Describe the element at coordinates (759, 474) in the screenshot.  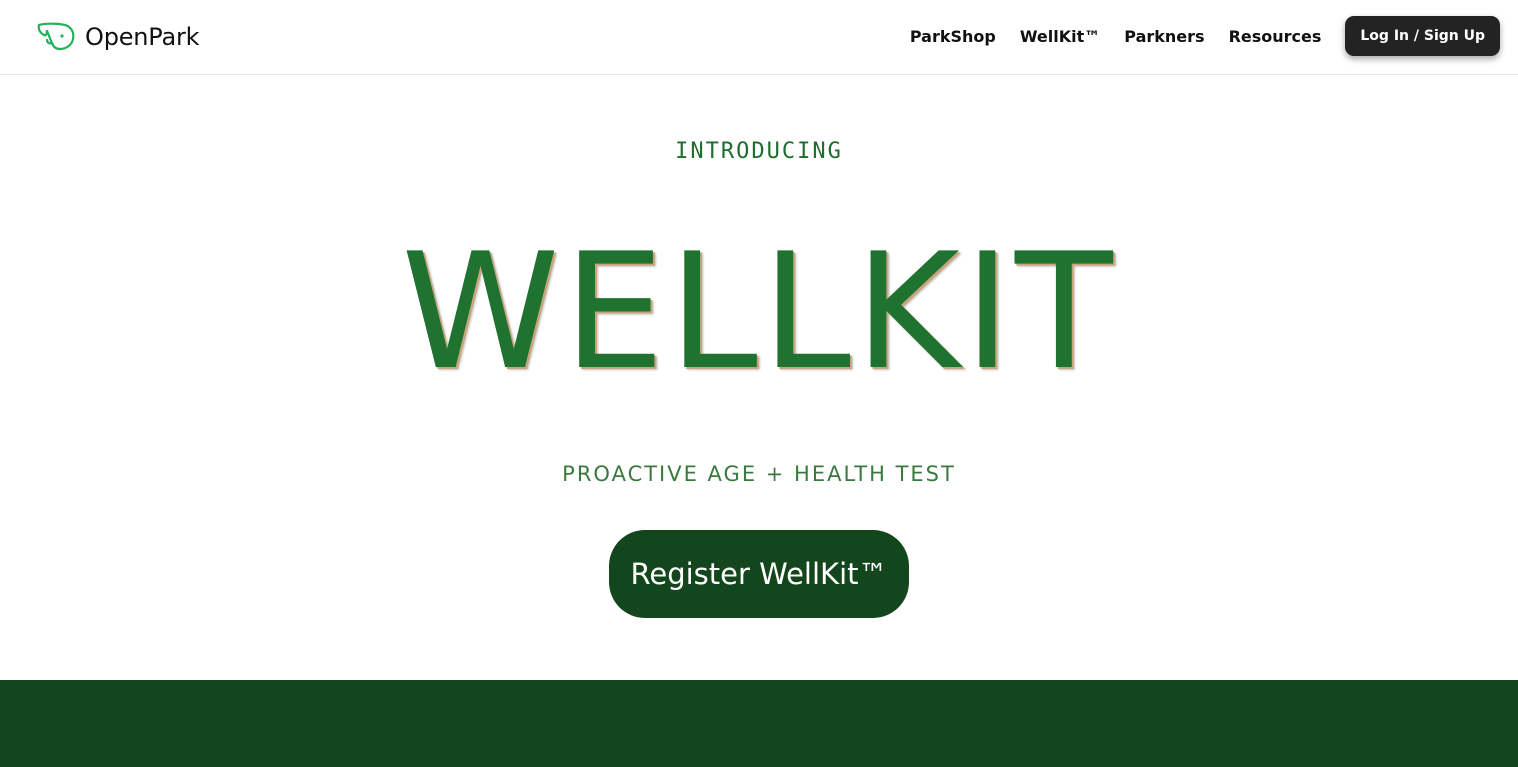
I see `hero-subtitle: PROACTIVE AGE + HEALTH TEST` at that location.